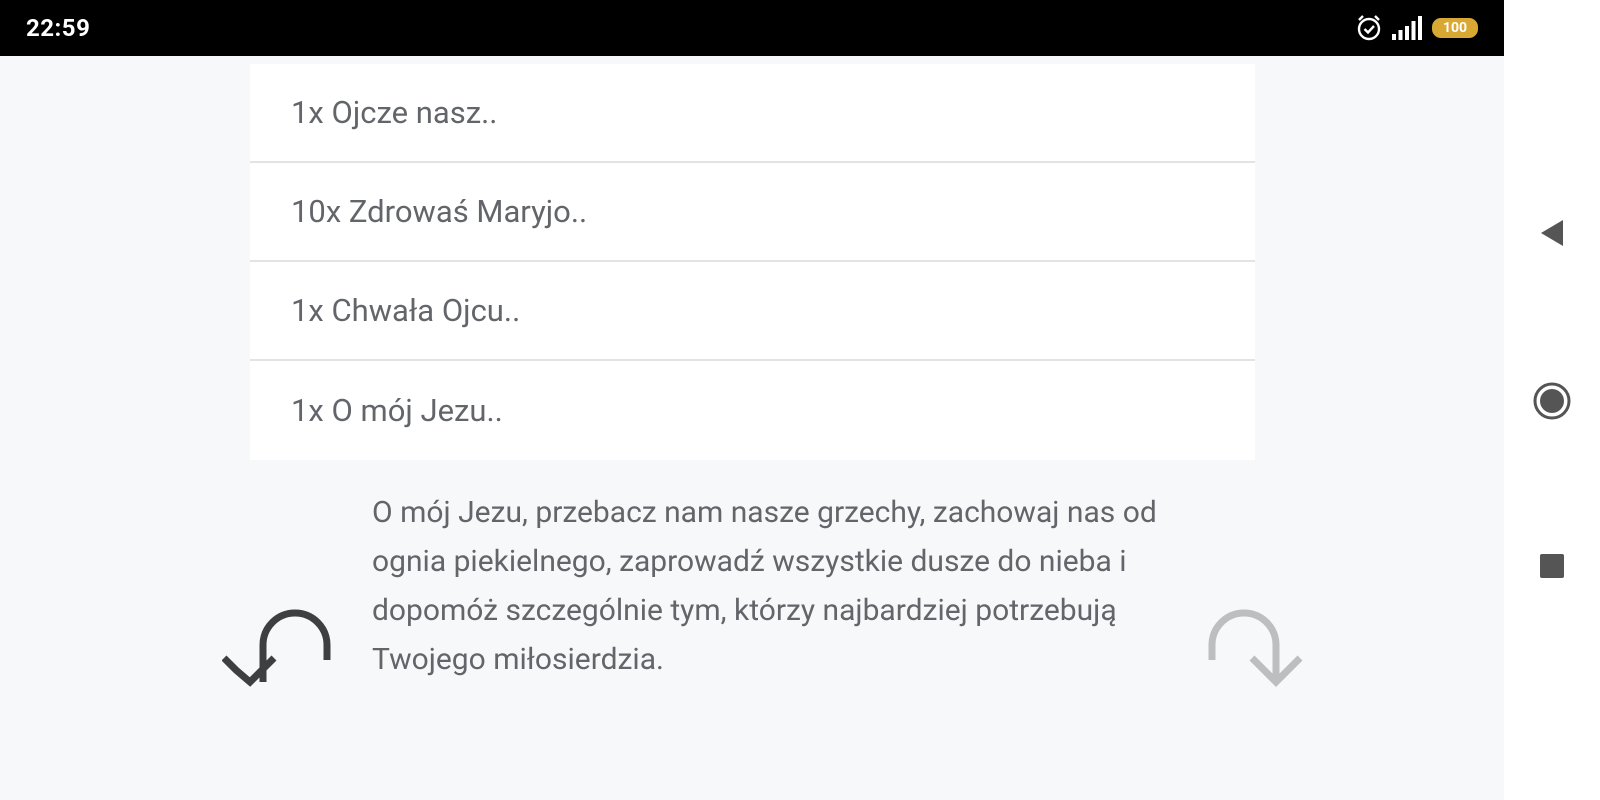 The width and height of the screenshot is (1600, 800). What do you see at coordinates (752, 311) in the screenshot?
I see `list-item: 1x Chwała Ojcu..` at bounding box center [752, 311].